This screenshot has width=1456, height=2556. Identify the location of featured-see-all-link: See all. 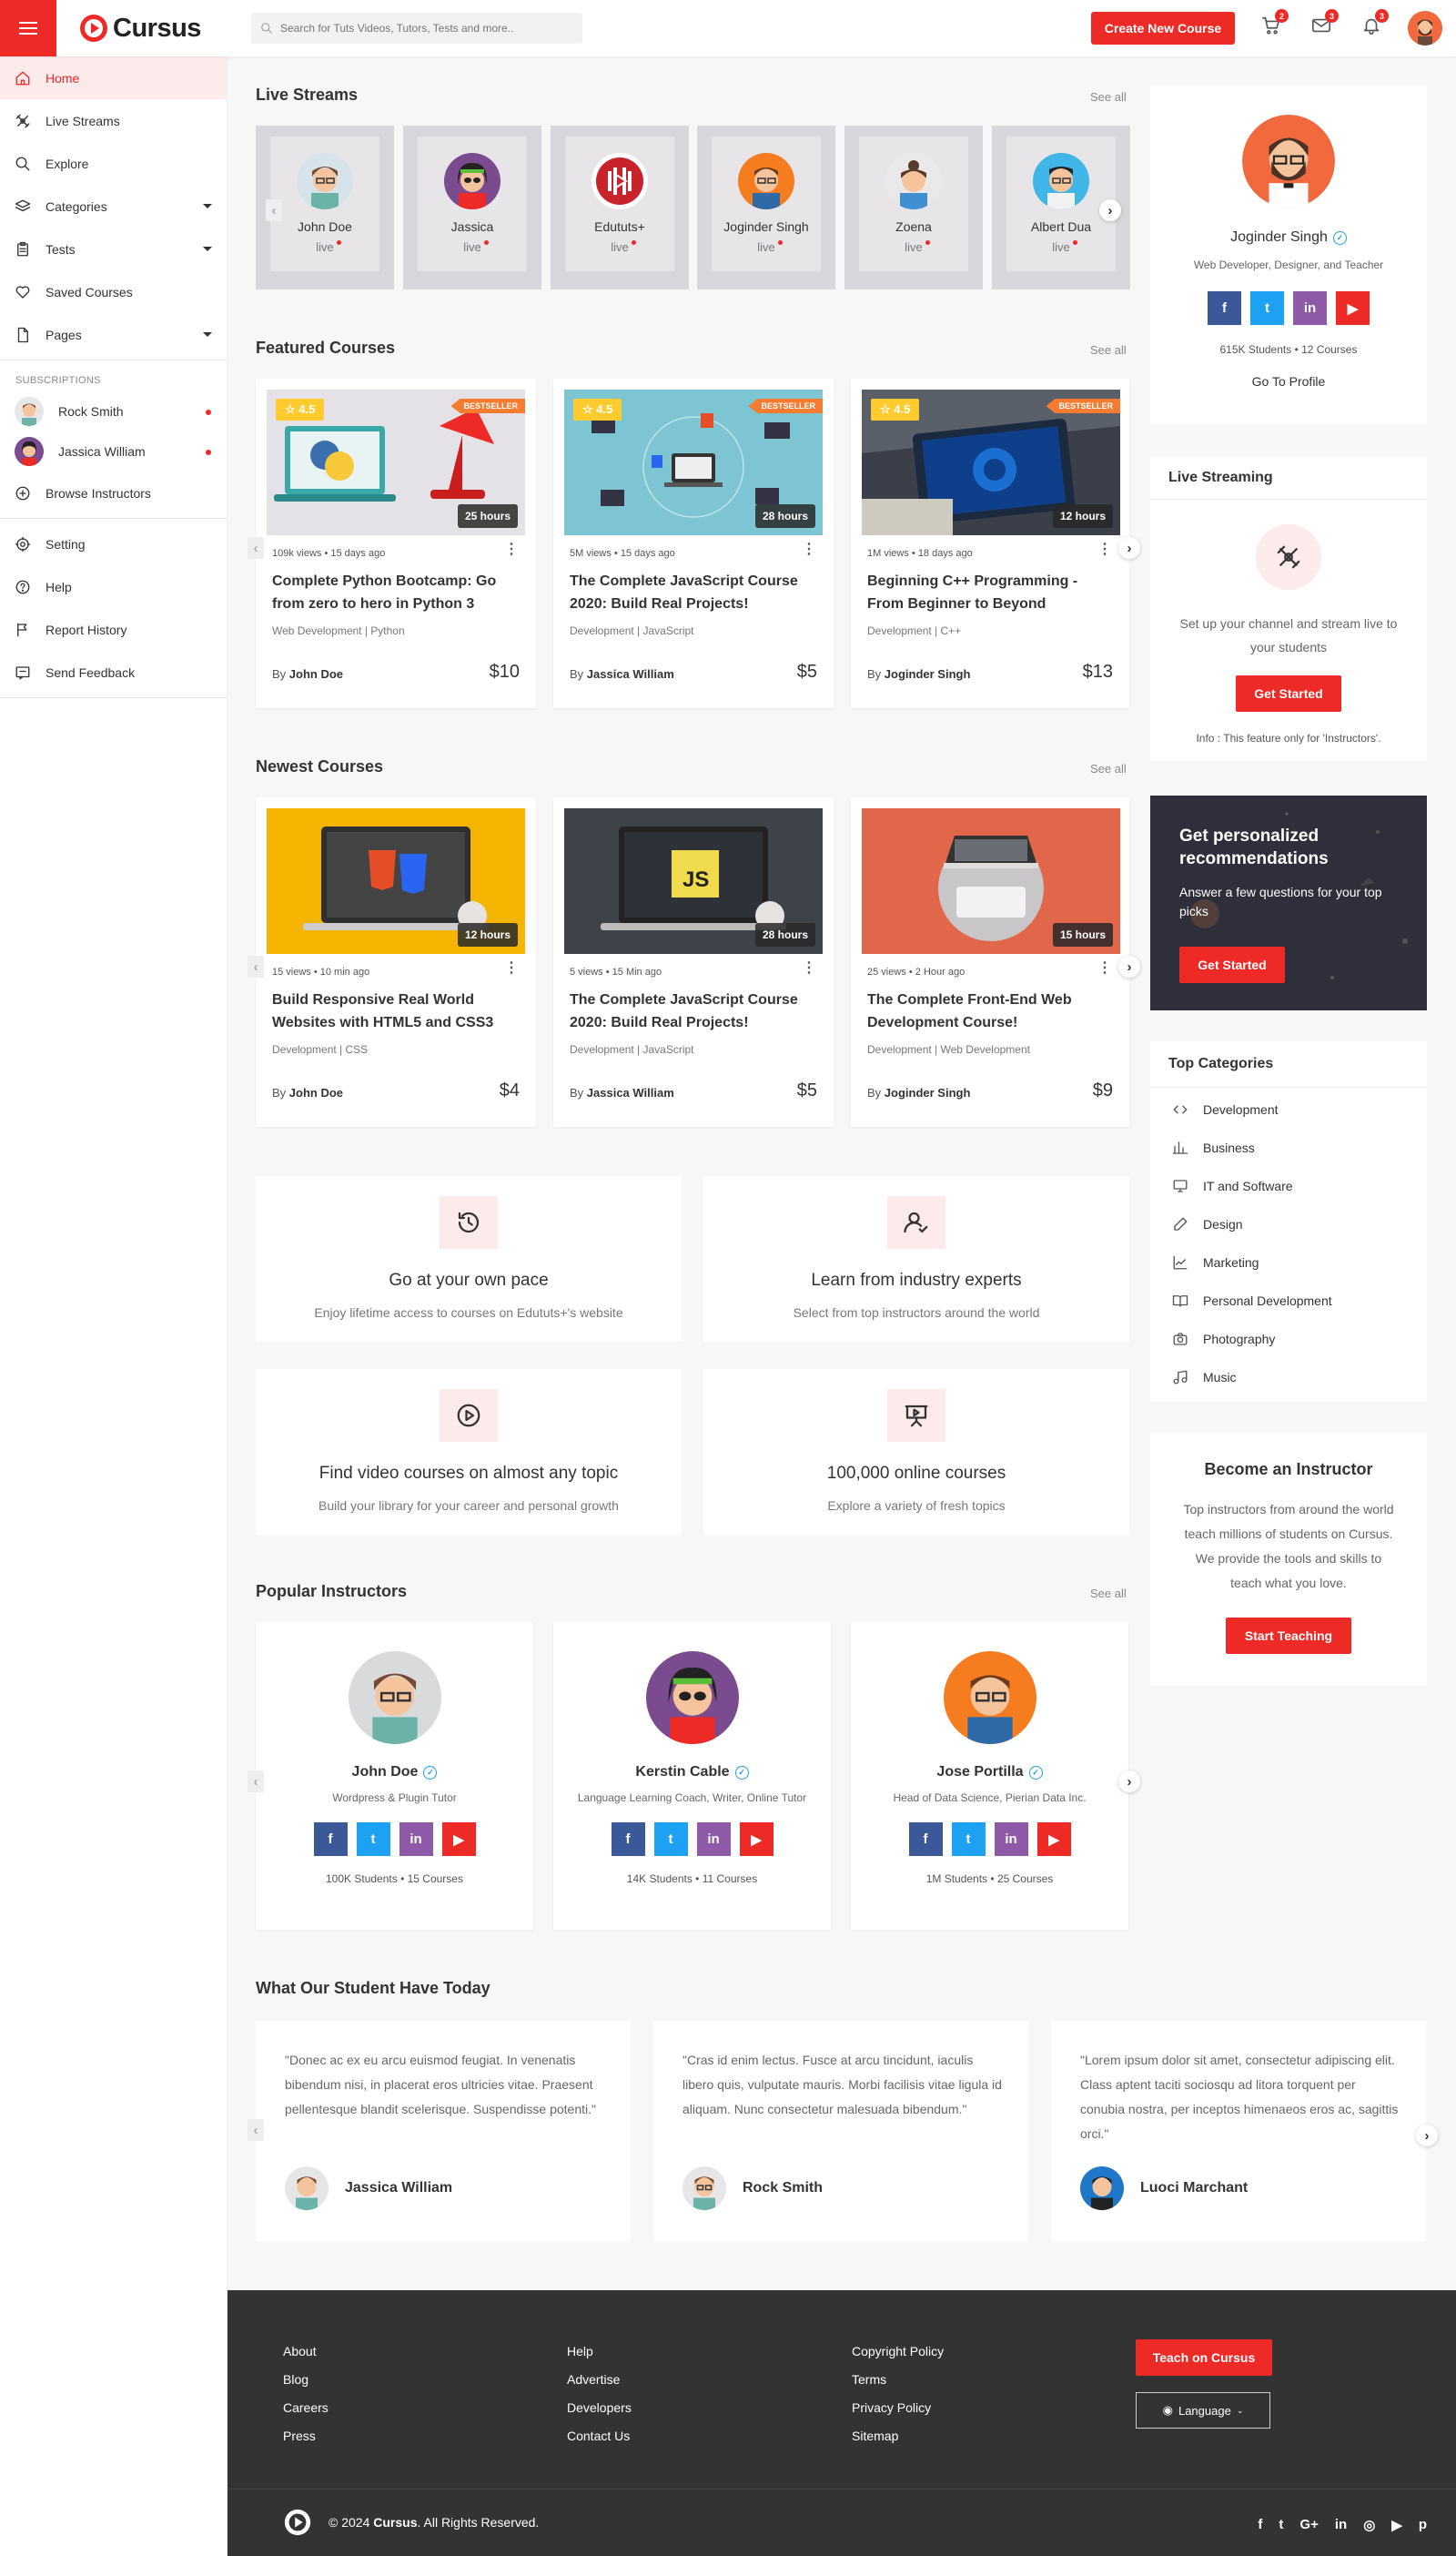
(1109, 350).